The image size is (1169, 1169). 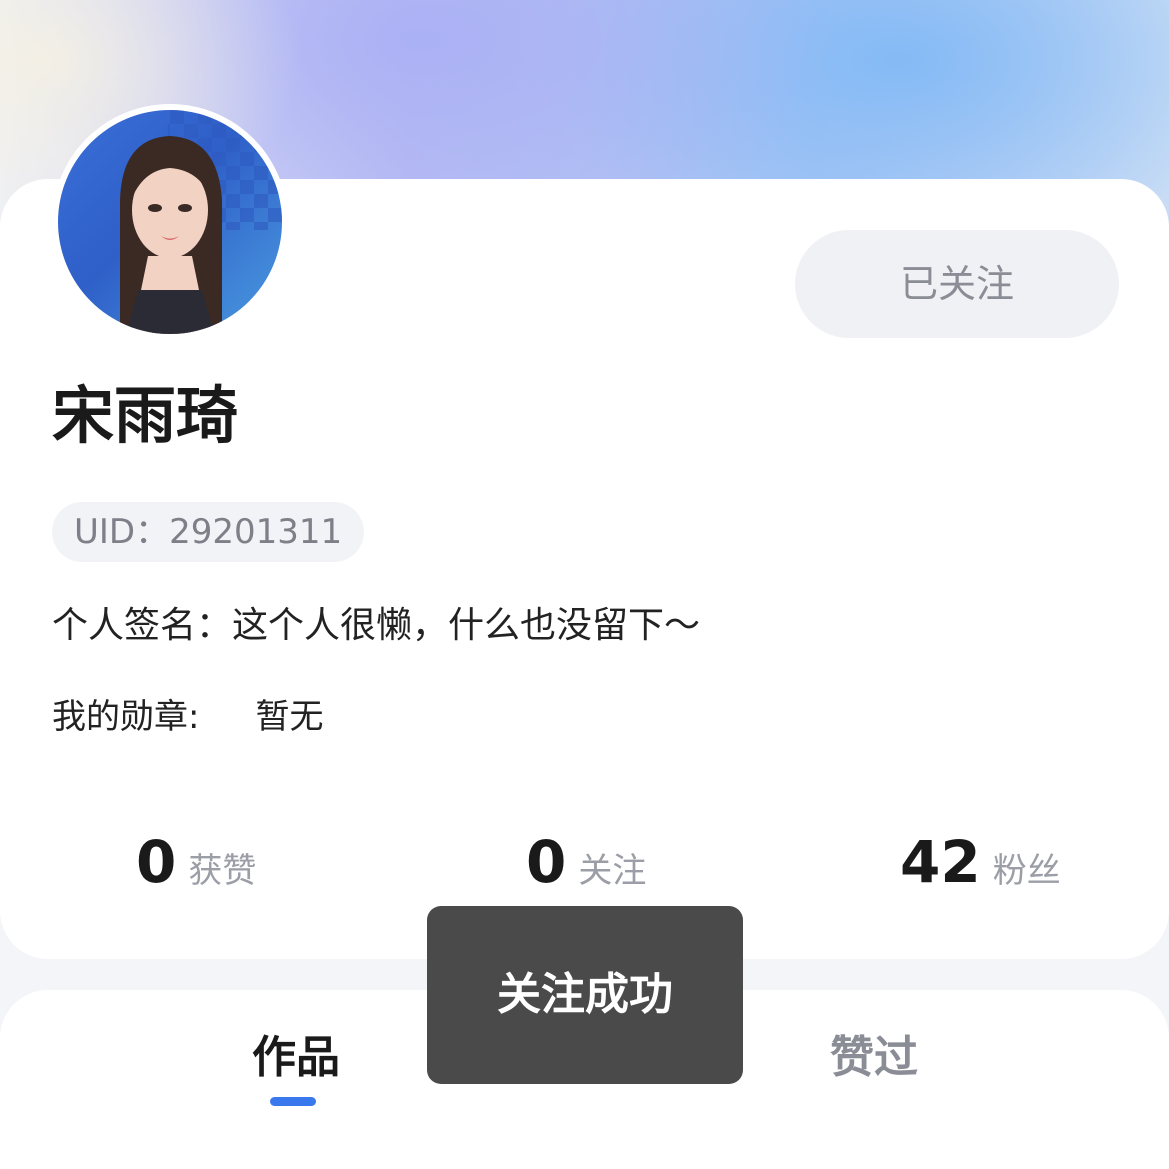 I want to click on stat-likes: 0 获赞, so click(x=196, y=862).